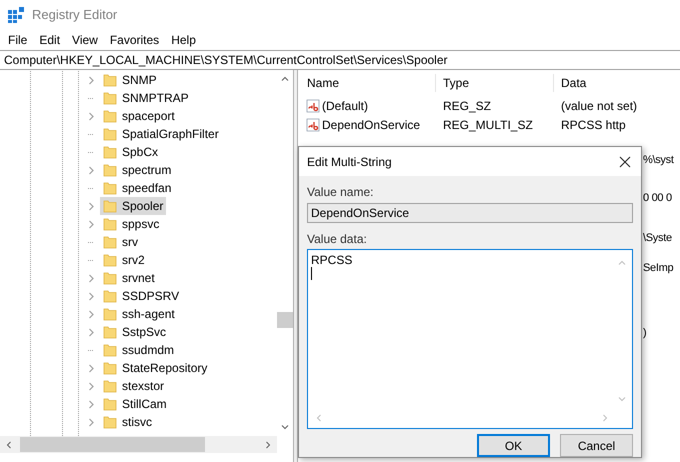 This screenshot has height=462, width=680. I want to click on value-data: \Syste, so click(657, 238).